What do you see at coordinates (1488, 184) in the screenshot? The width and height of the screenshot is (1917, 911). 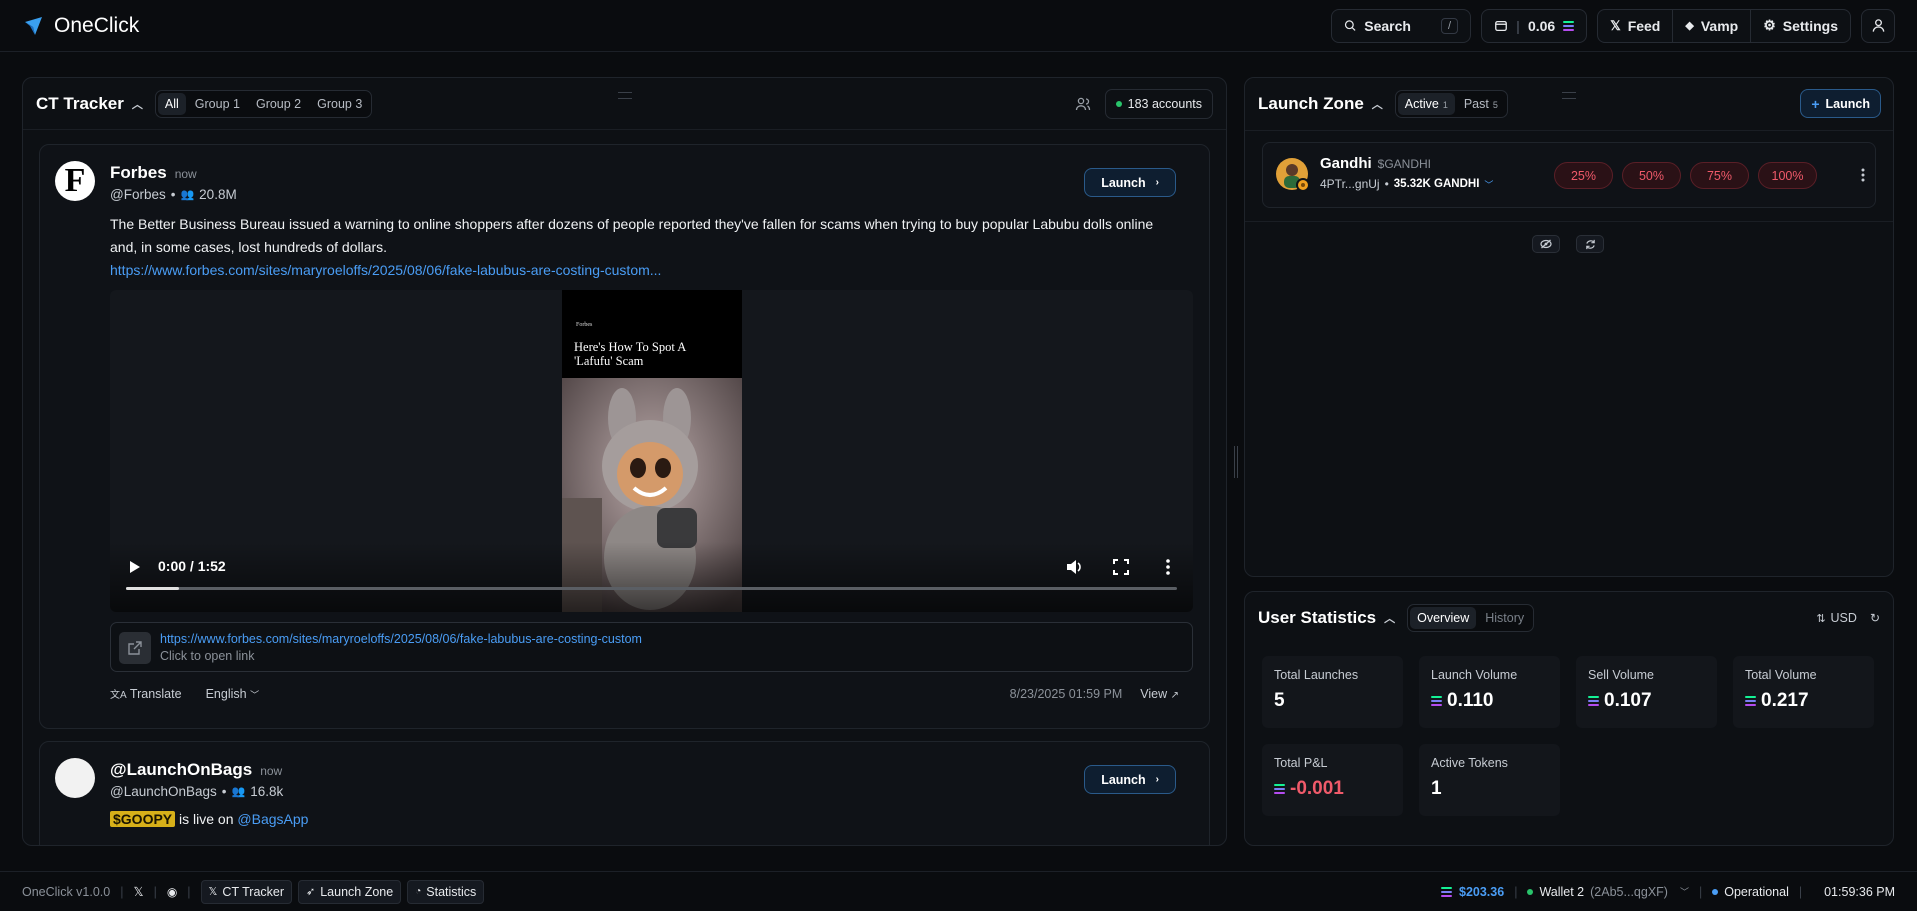 I see `chevron-down-icon: ﹀` at bounding box center [1488, 184].